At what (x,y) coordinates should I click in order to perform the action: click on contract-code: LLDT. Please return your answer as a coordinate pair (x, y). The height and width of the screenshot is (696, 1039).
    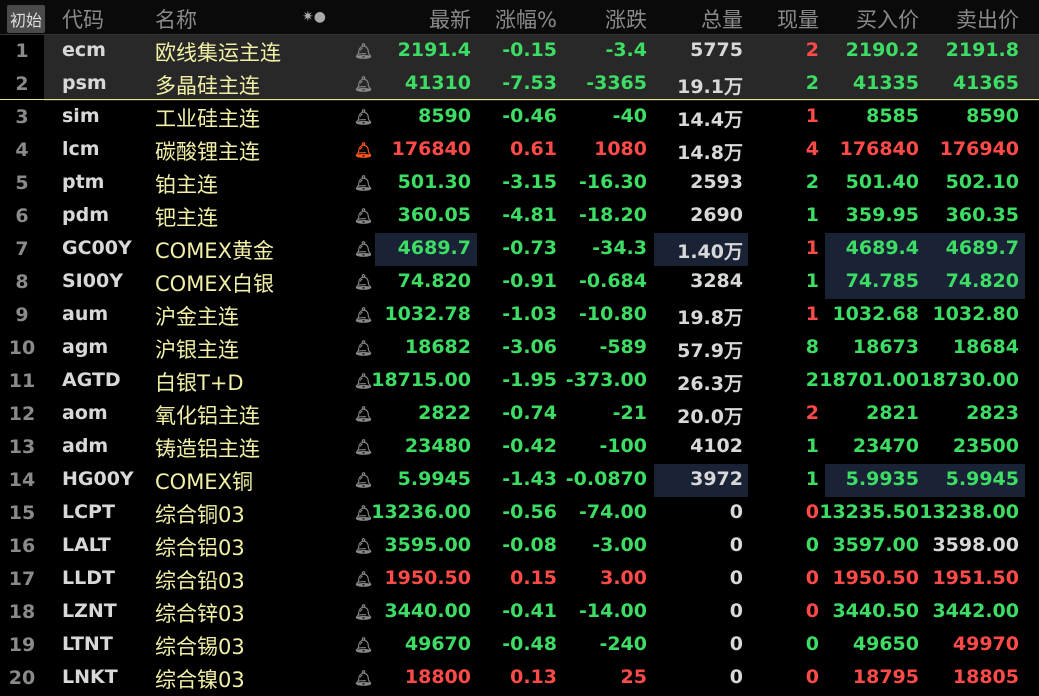
    Looking at the image, I should click on (88, 578).